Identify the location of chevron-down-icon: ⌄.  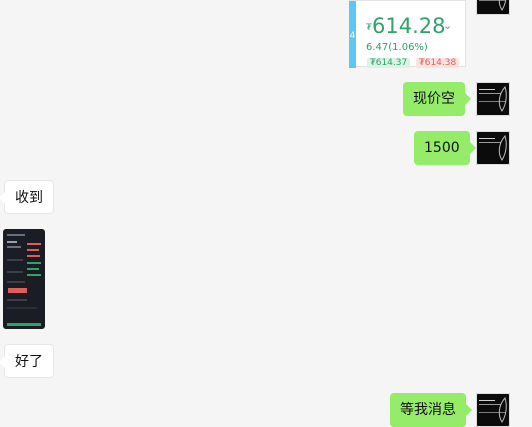
(448, 25).